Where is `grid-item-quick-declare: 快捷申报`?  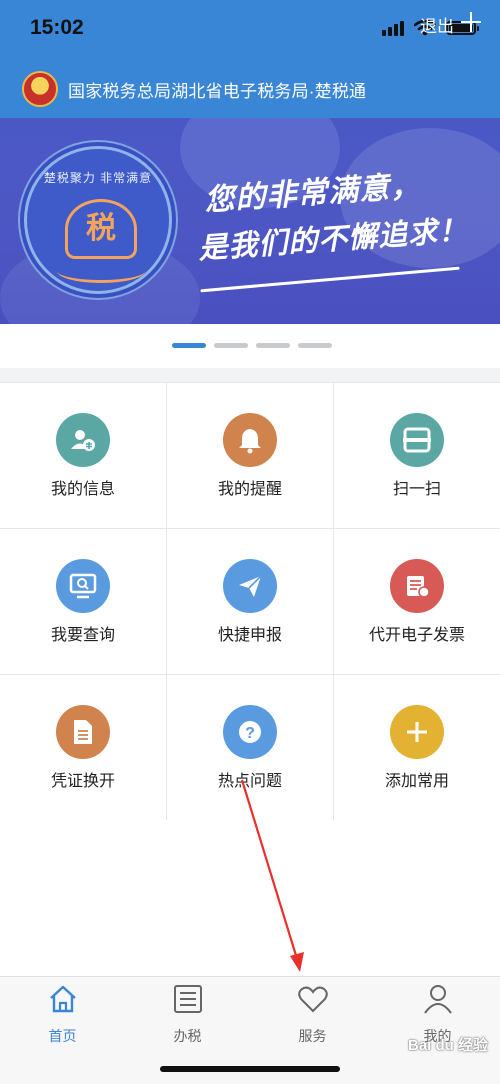 grid-item-quick-declare: 快捷申报 is located at coordinates (250, 601).